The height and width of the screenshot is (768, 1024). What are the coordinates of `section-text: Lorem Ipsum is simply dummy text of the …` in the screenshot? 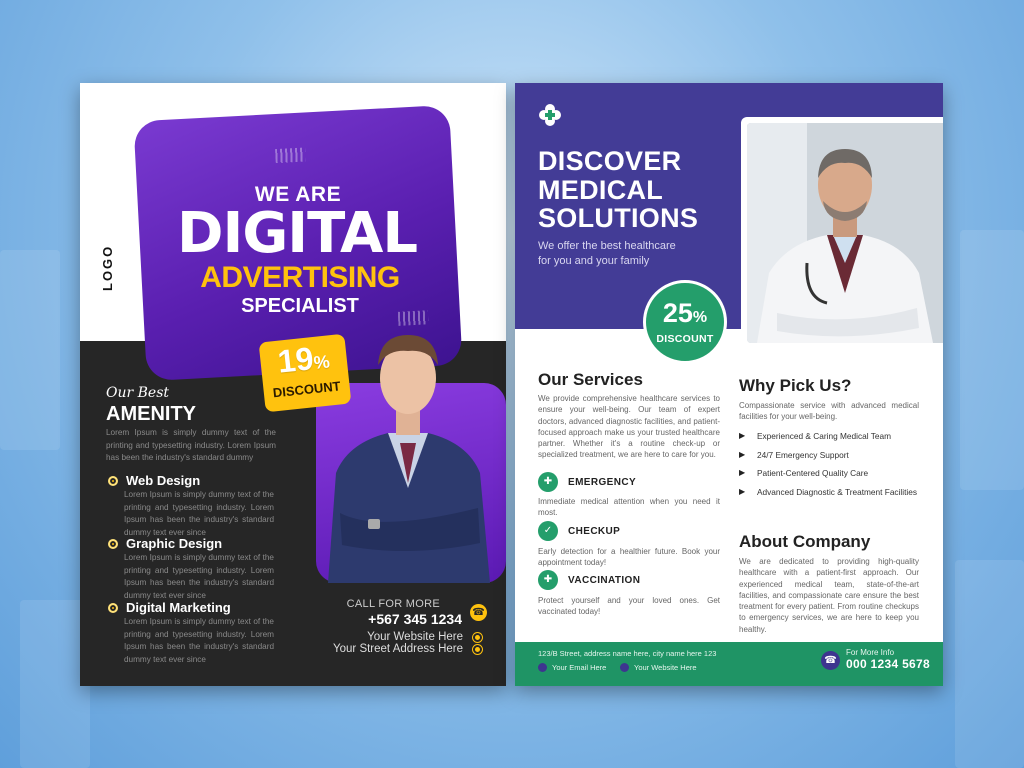 It's located at (191, 445).